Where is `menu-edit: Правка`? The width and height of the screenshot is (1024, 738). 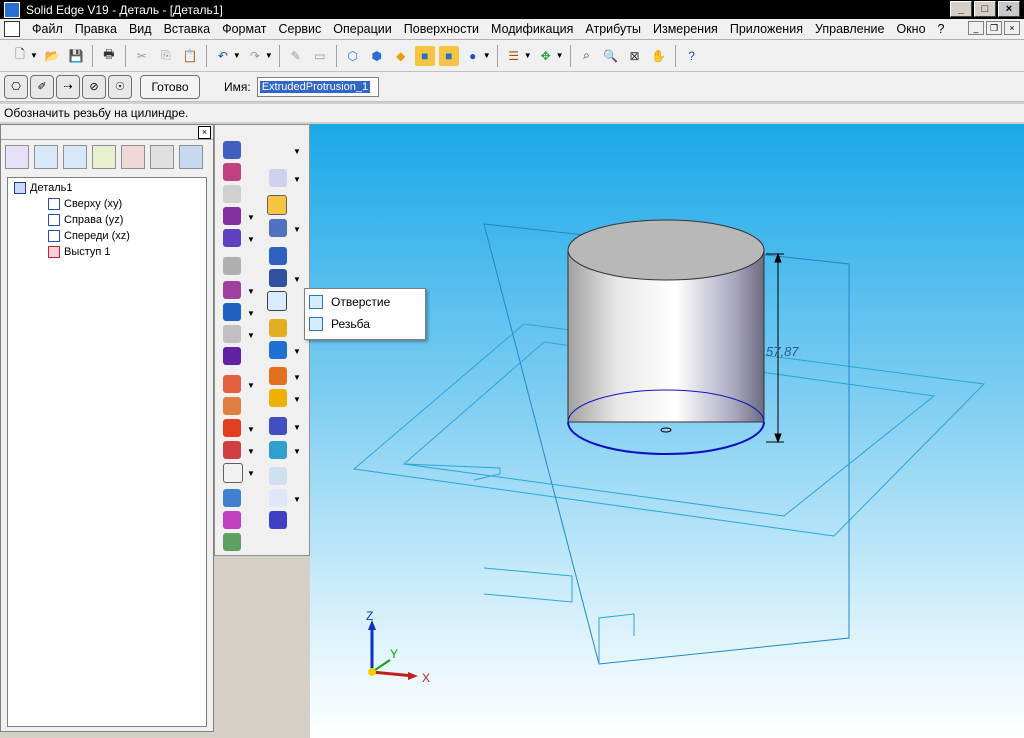 menu-edit: Правка is located at coordinates (96, 29).